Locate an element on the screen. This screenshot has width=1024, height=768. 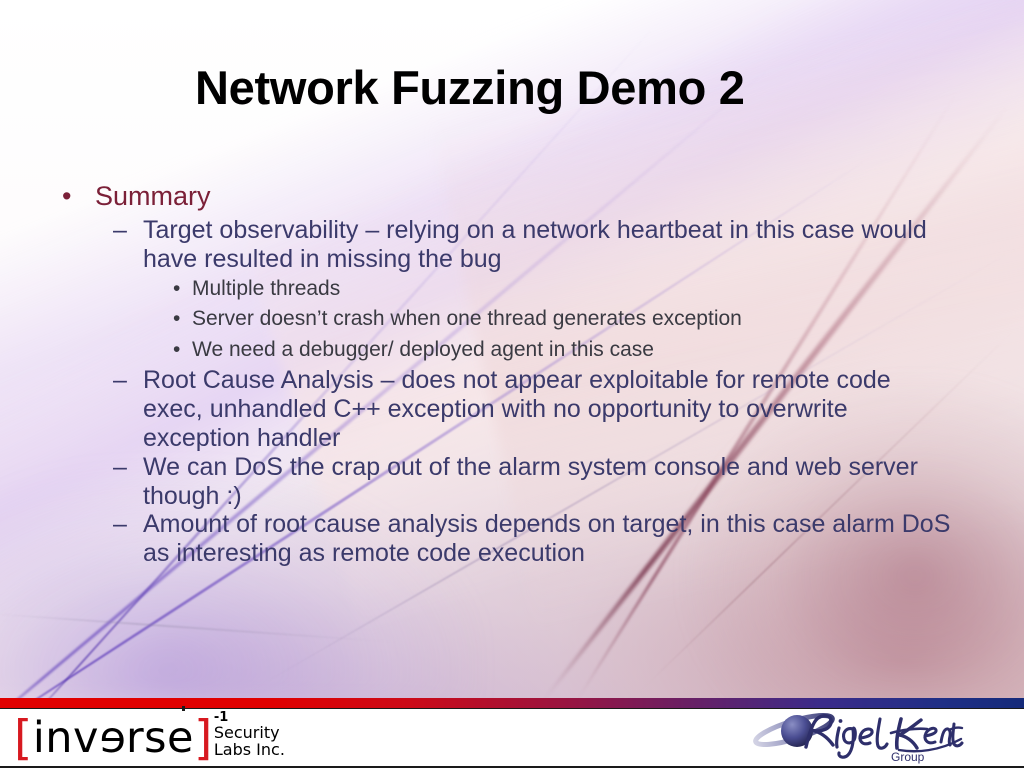
logo-line-labs-inc: Labs Inc. is located at coordinates (249, 749).